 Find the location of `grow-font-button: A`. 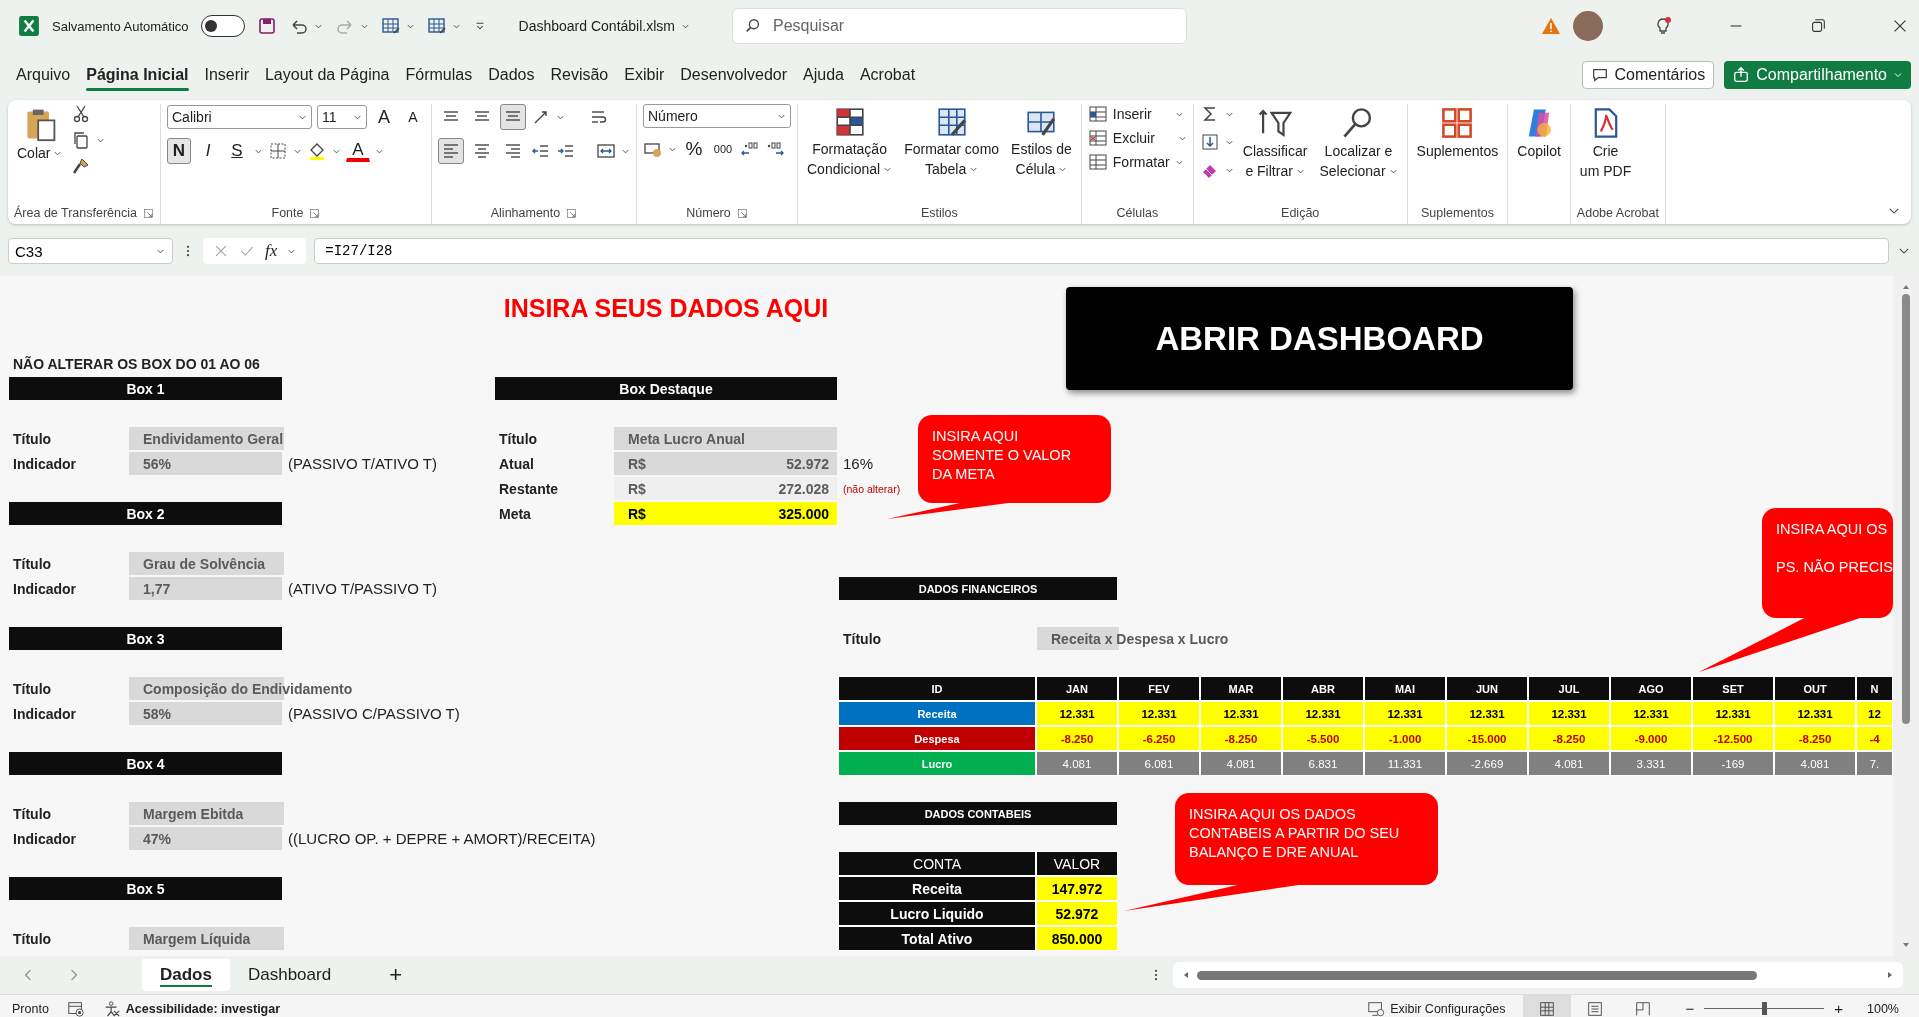

grow-font-button: A is located at coordinates (384, 117).